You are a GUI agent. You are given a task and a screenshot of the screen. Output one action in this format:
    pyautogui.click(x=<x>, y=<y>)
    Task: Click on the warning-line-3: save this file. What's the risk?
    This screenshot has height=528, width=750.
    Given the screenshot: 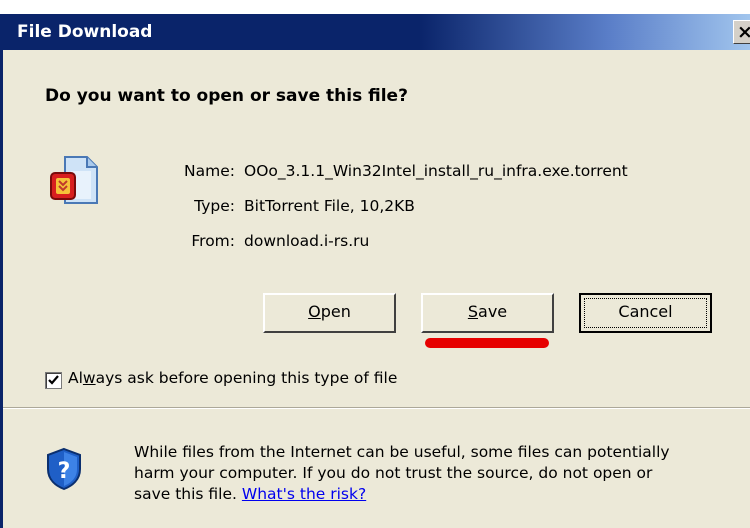 What is the action you would take?
    pyautogui.click(x=250, y=494)
    